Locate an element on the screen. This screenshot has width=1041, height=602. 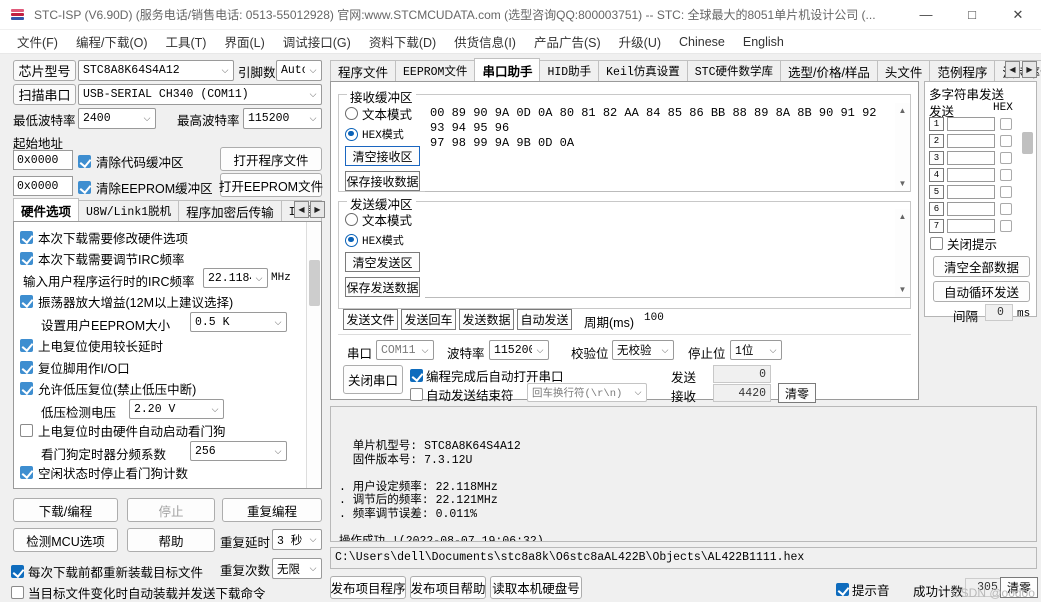
menu-item-chinese: Chinese is located at coordinates (702, 42).